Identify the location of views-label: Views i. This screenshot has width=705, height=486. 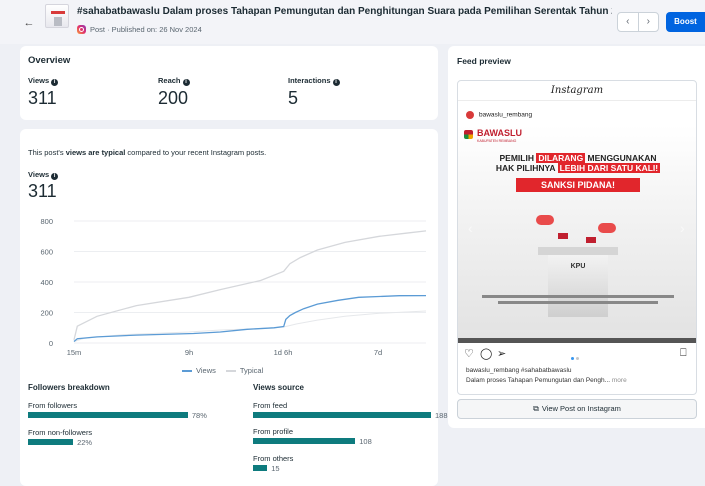
(43, 175).